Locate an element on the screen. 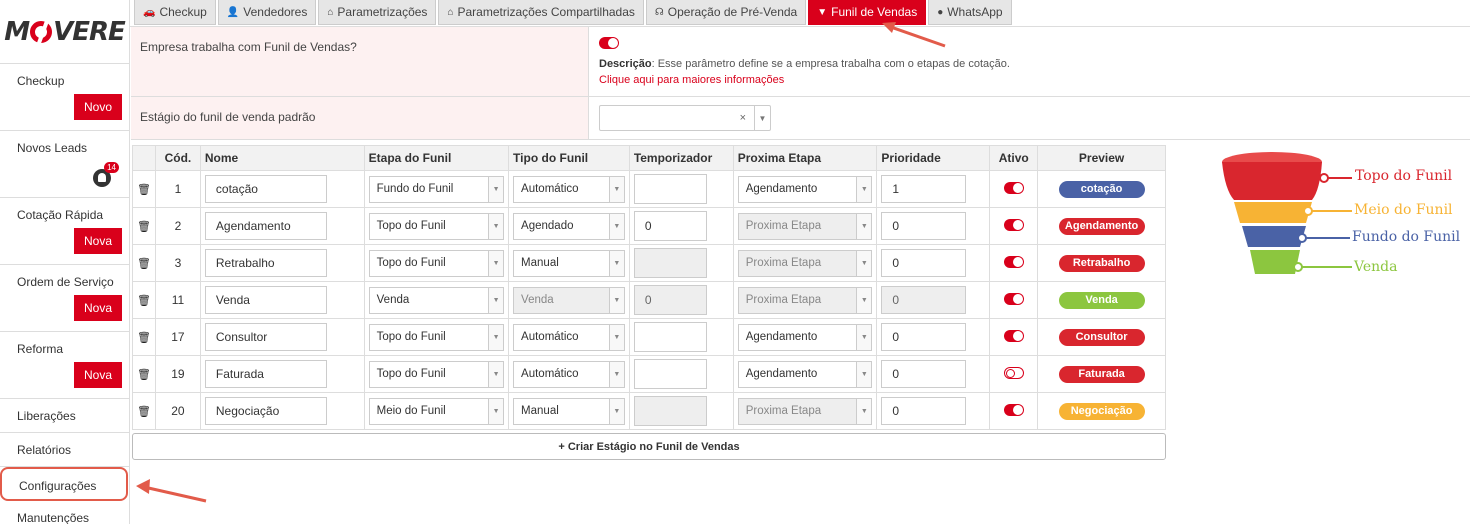 This screenshot has height=524, width=1470. tab-label: Operação de Pré-Venda is located at coordinates (732, 12).